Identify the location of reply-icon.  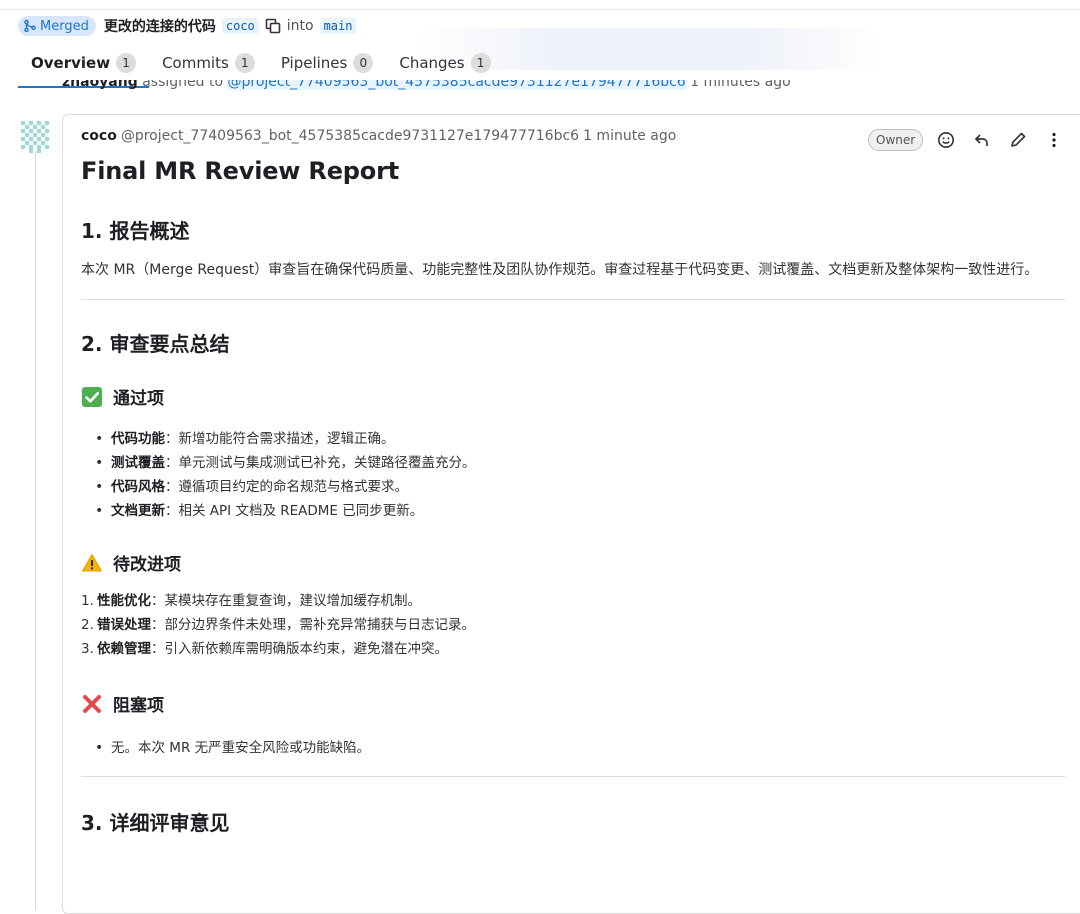
(982, 140).